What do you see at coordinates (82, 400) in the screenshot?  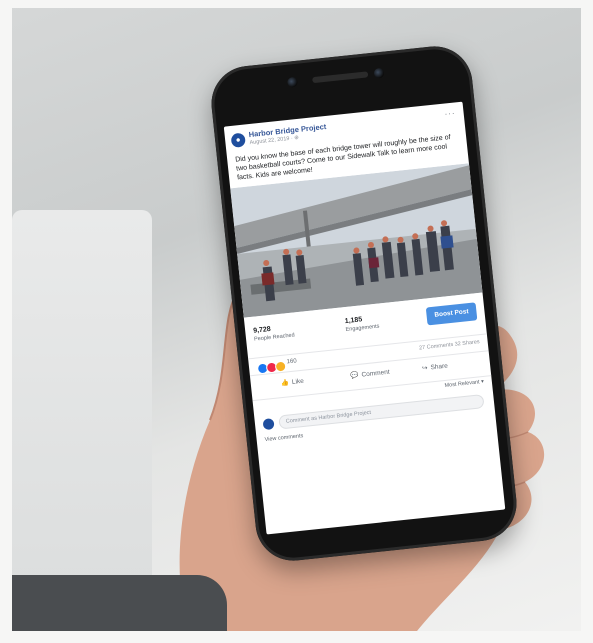 I see `background-wall` at bounding box center [82, 400].